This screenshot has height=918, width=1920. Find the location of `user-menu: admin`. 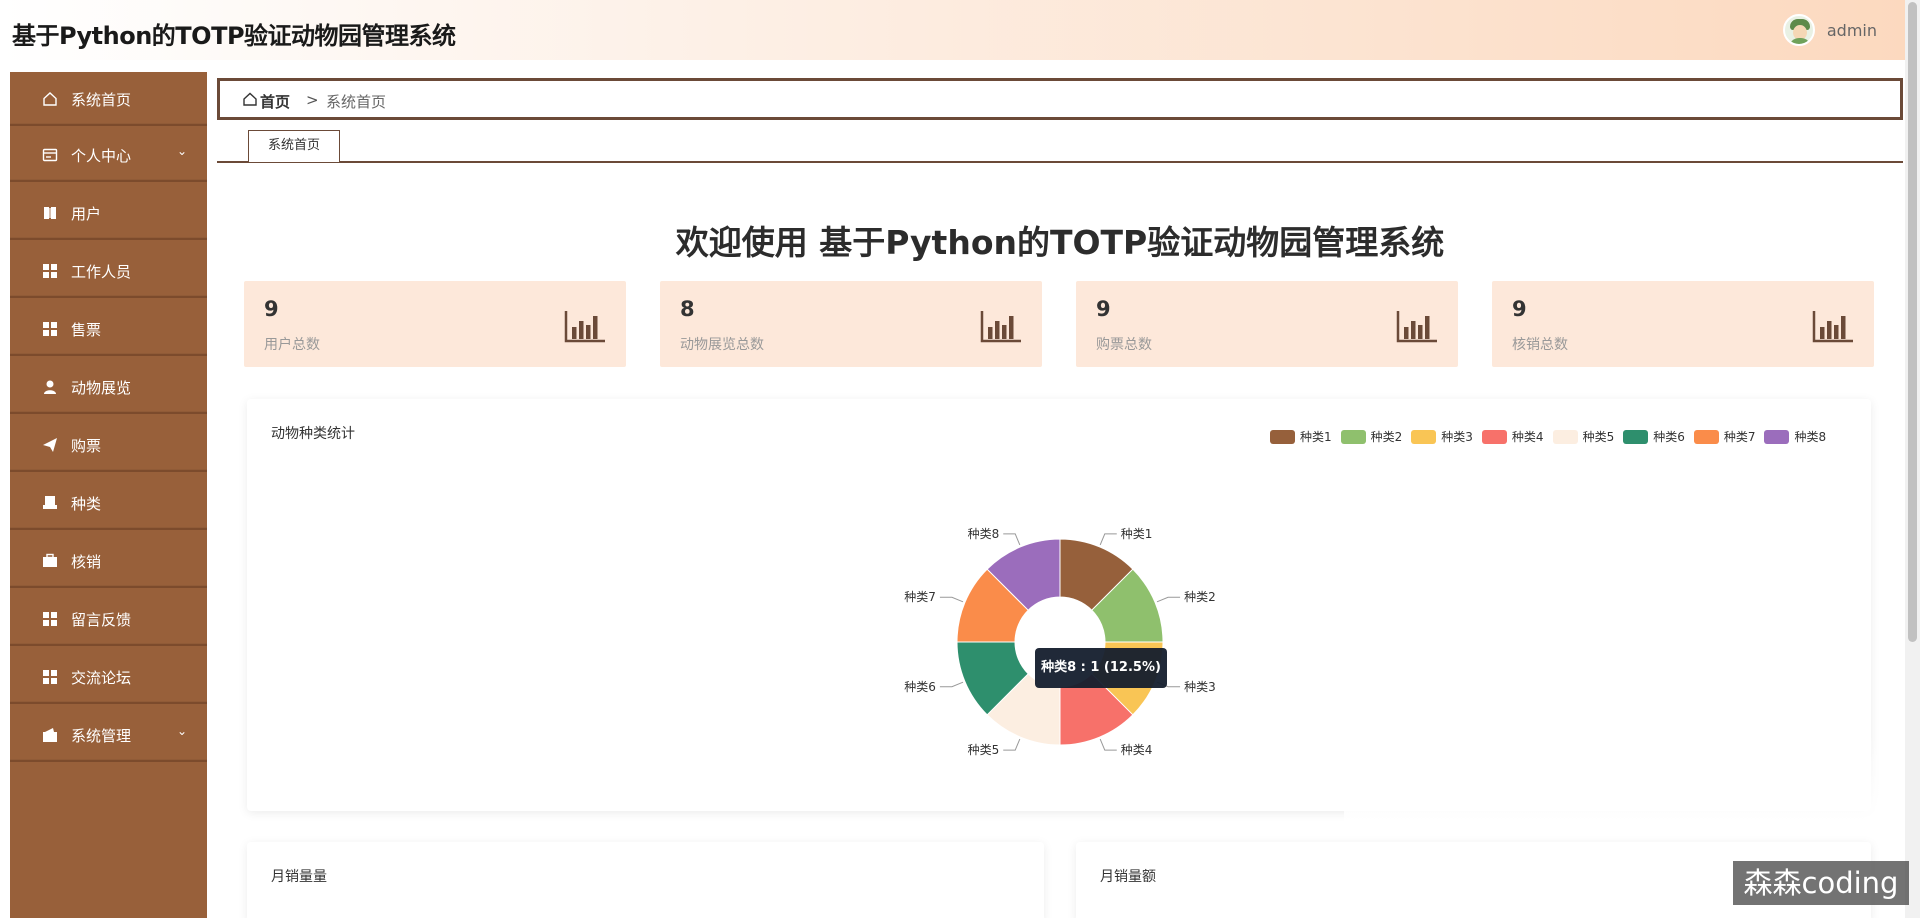

user-menu: admin is located at coordinates (1829, 30).